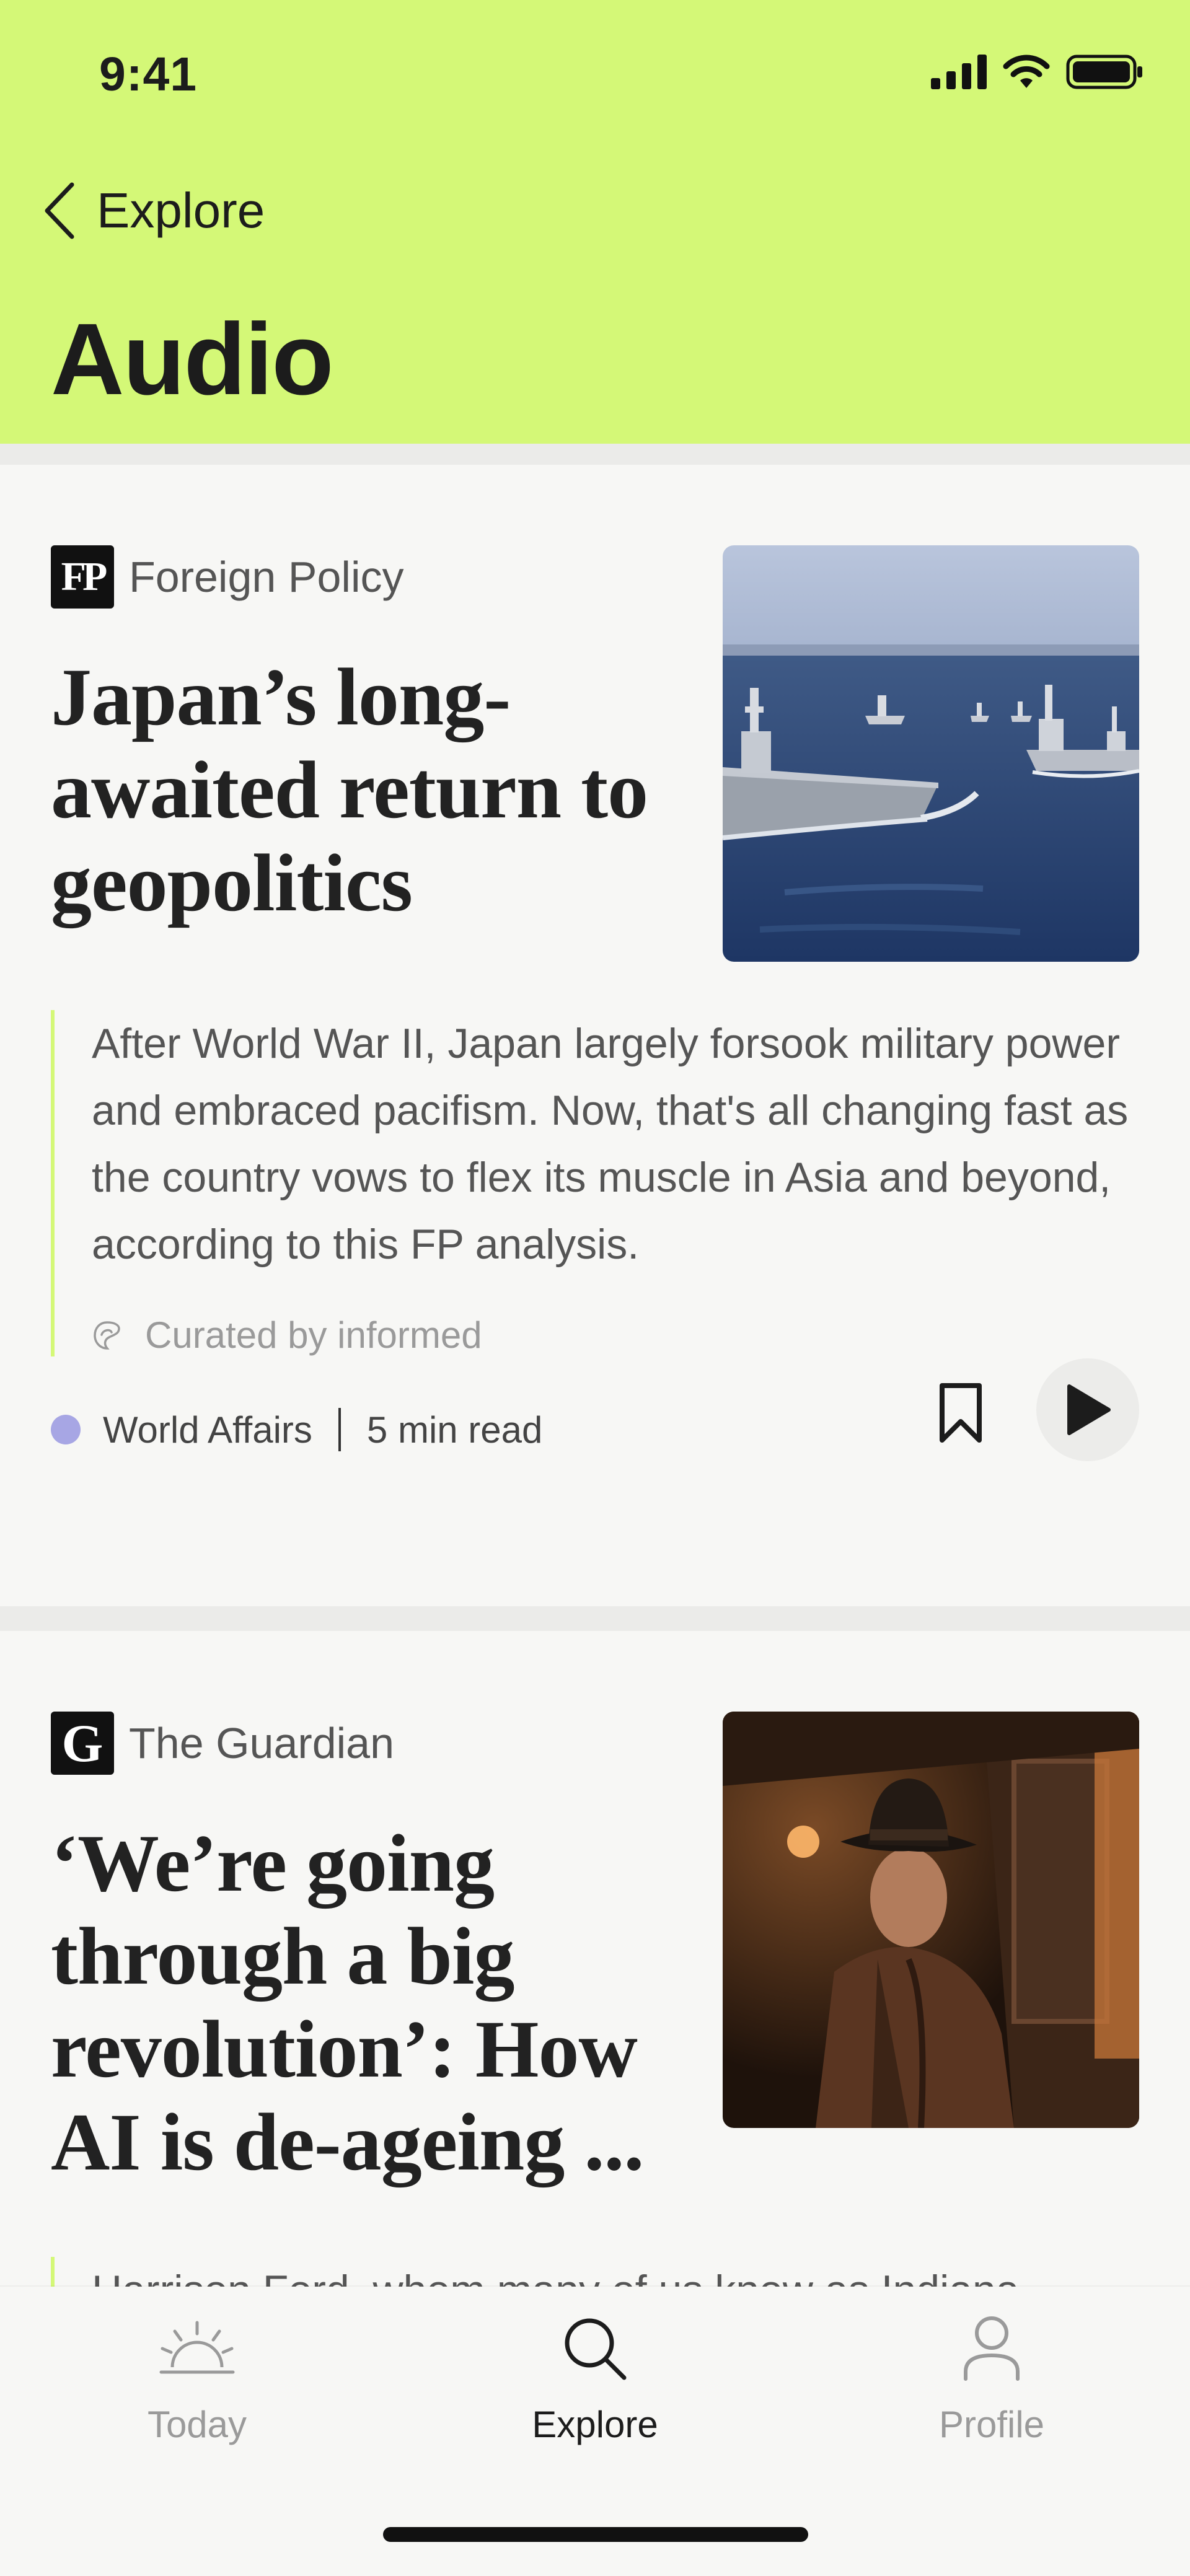 The height and width of the screenshot is (2576, 1190). Describe the element at coordinates (313, 1335) in the screenshot. I see `curated-text: Curated by informed` at that location.